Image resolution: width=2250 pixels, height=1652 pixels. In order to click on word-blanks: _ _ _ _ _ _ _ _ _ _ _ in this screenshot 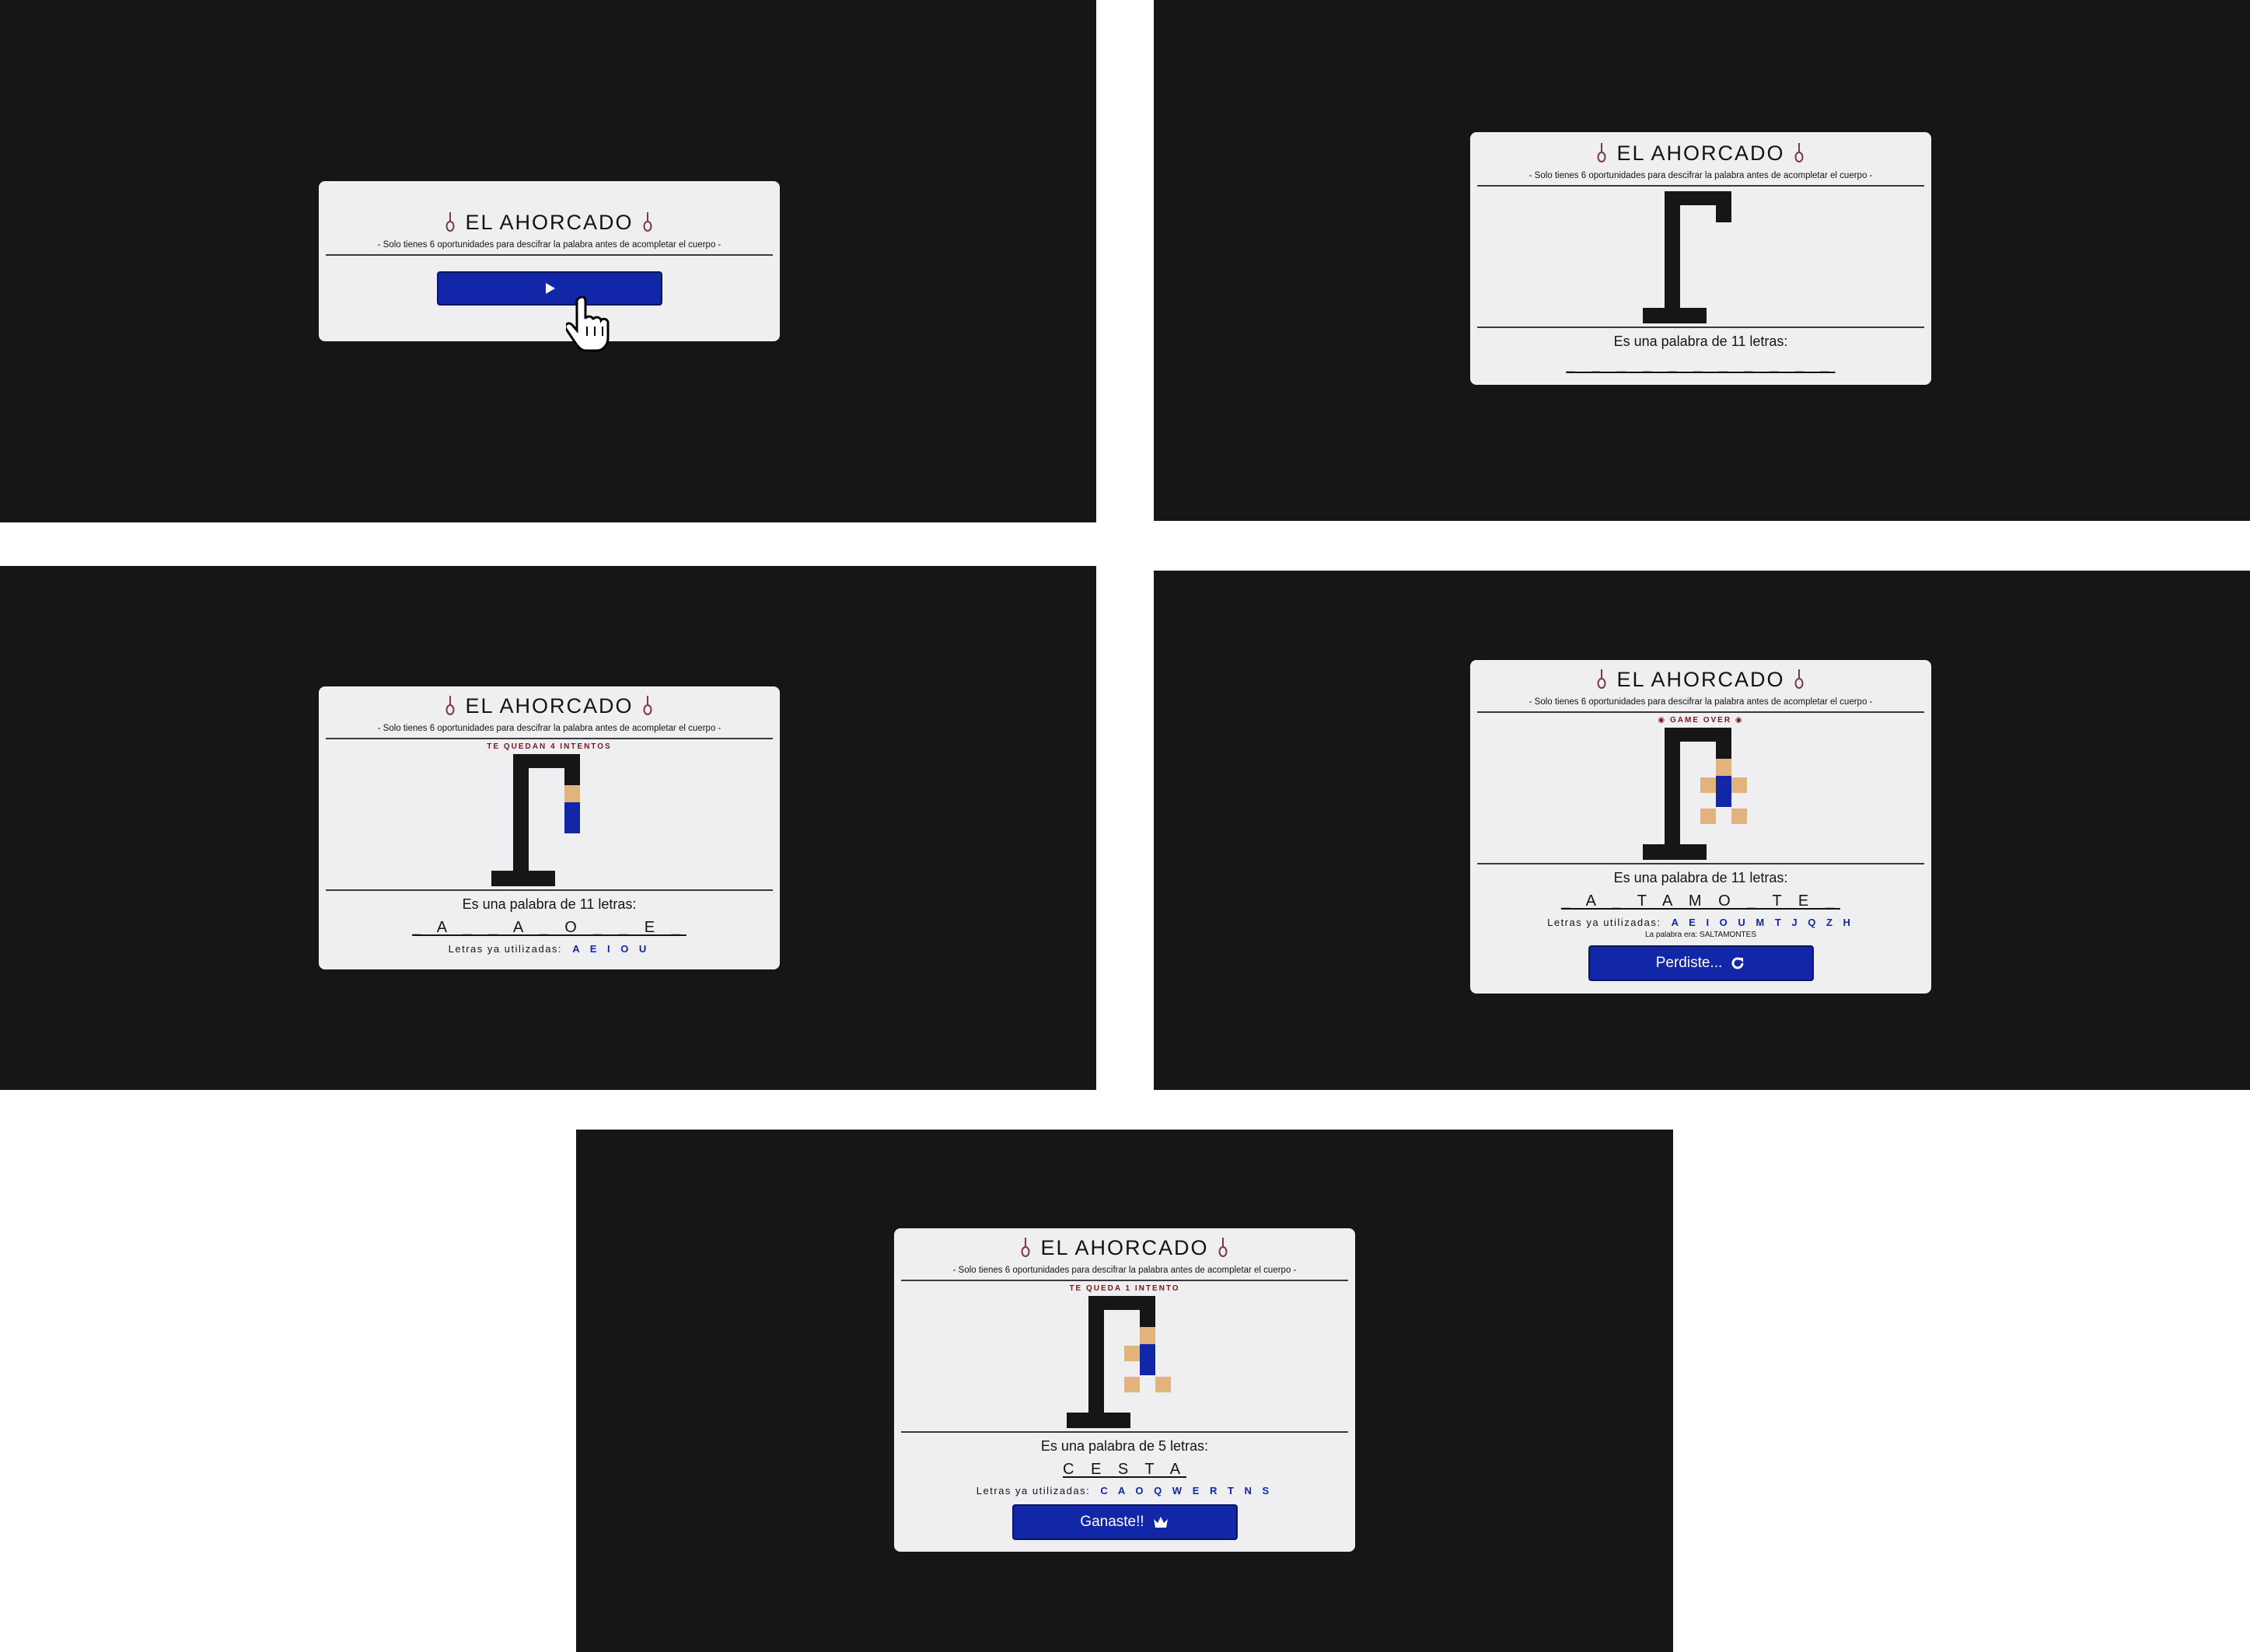, I will do `click(1701, 364)`.